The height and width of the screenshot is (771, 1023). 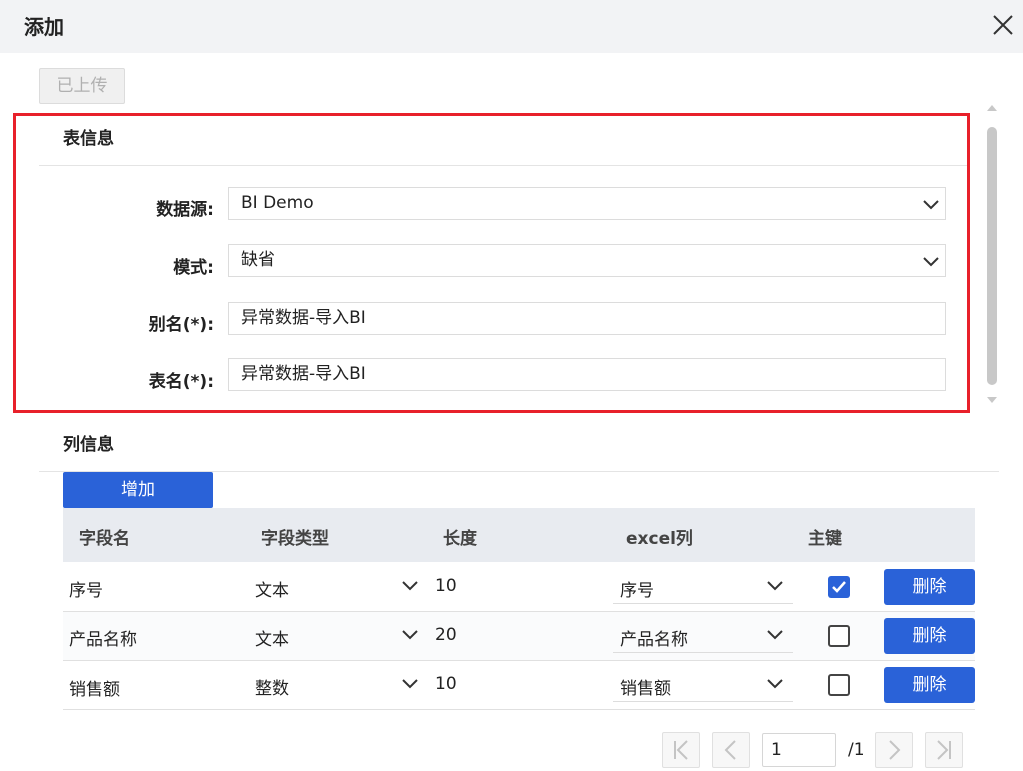 I want to click on field-name-cell: 产品名称, so click(x=103, y=637).